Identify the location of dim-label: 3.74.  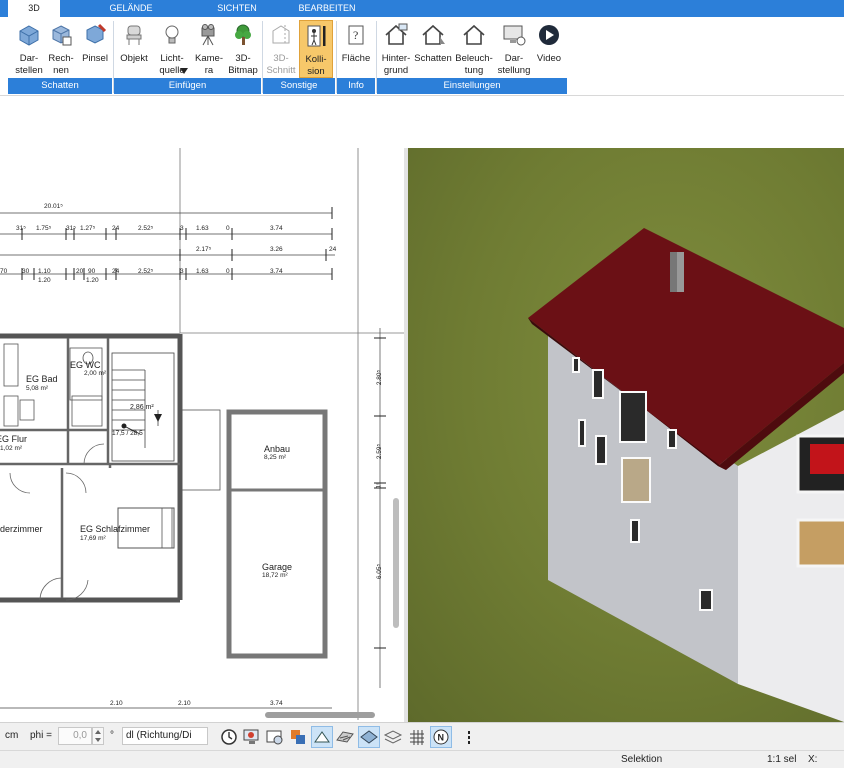
(276, 271).